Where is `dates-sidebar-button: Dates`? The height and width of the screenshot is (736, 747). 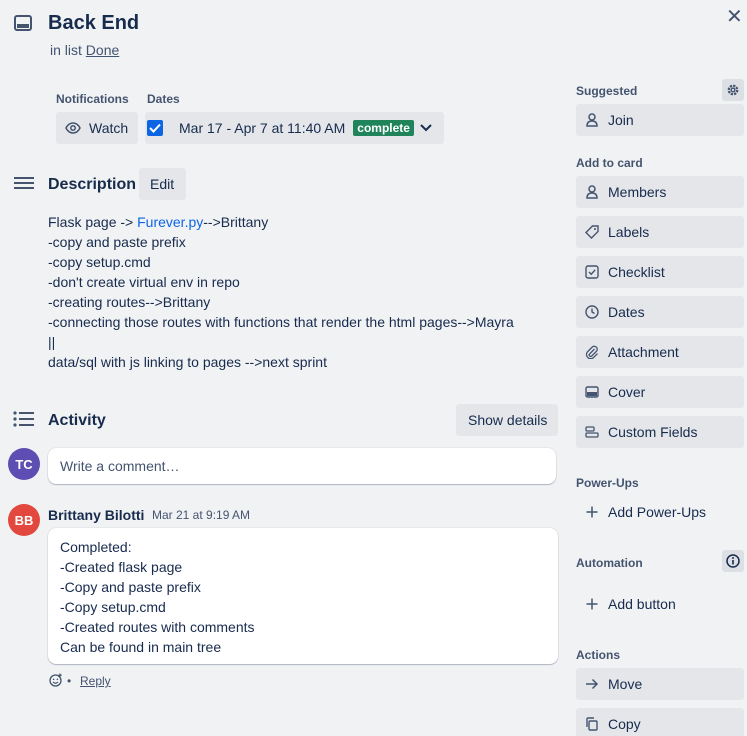 dates-sidebar-button: Dates is located at coordinates (660, 312).